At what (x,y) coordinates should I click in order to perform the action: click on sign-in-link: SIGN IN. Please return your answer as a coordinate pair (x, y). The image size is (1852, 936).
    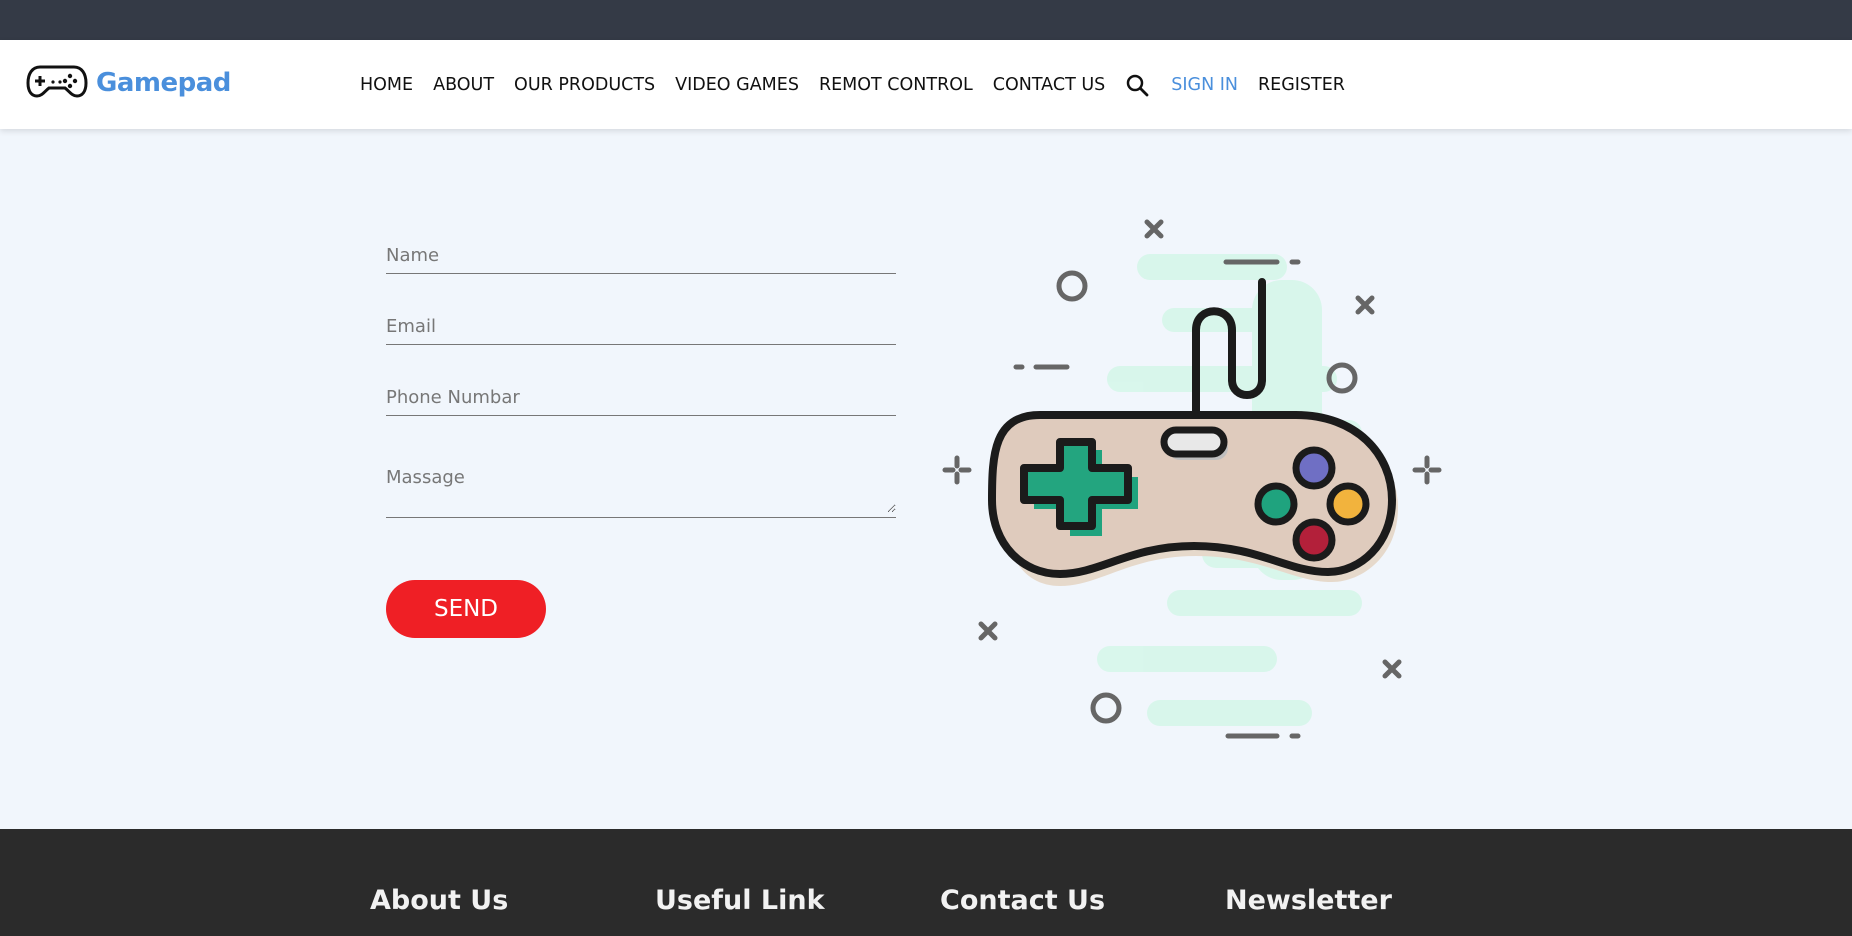
    Looking at the image, I should click on (1204, 85).